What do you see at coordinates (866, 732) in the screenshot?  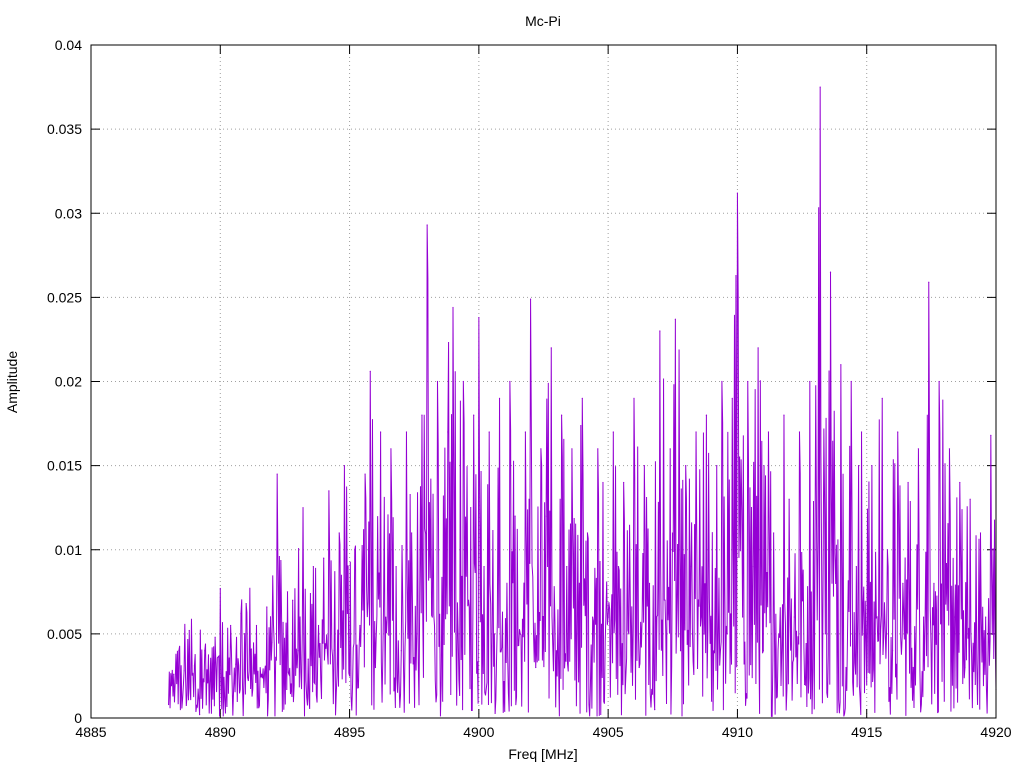 I see `x-tick-label: 4915` at bounding box center [866, 732].